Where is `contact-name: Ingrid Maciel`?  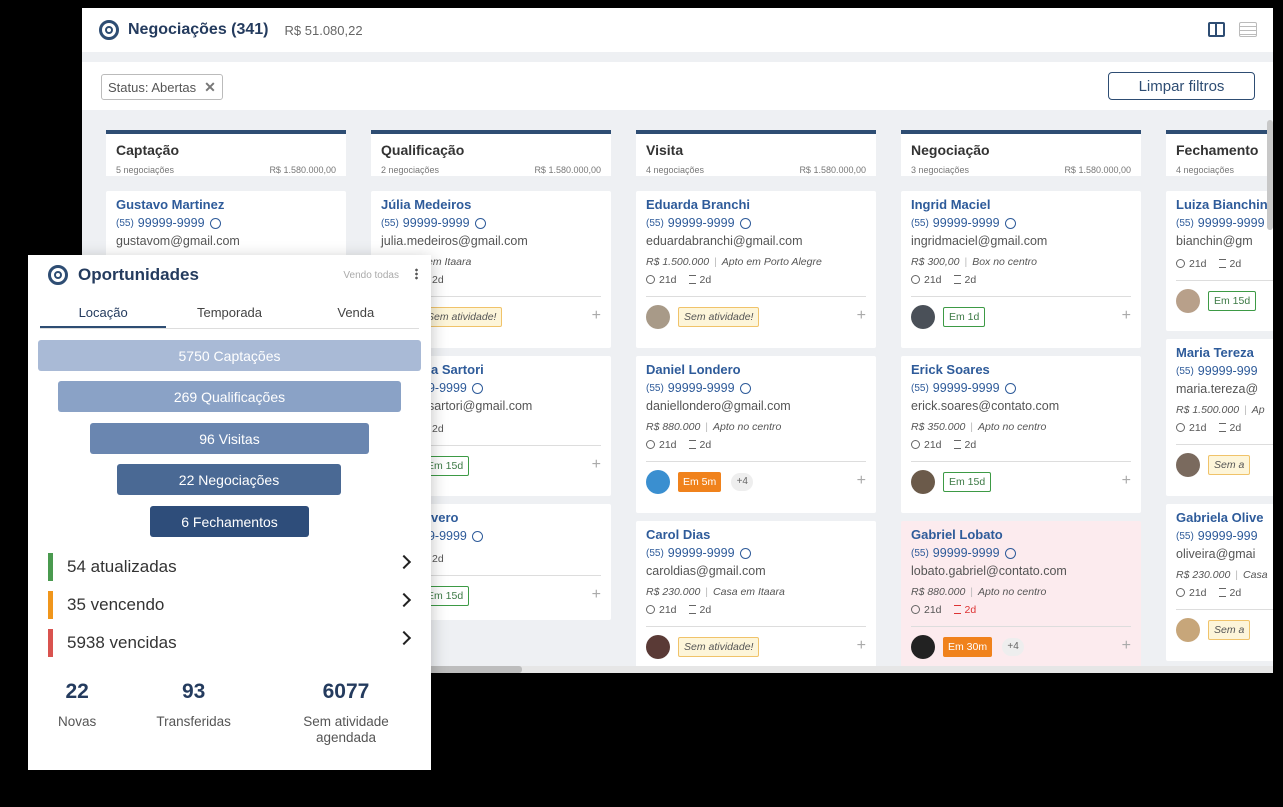 contact-name: Ingrid Maciel is located at coordinates (1021, 204).